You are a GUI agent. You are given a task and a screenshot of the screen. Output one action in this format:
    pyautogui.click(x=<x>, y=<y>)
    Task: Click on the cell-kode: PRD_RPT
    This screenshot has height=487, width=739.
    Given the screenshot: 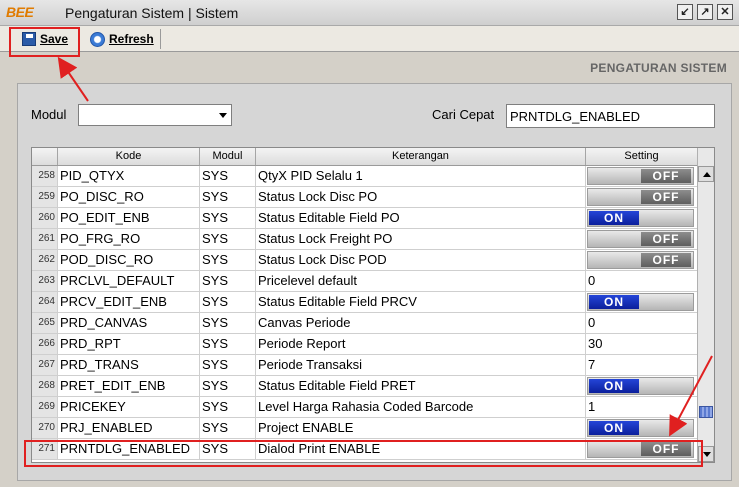 What is the action you would take?
    pyautogui.click(x=129, y=344)
    